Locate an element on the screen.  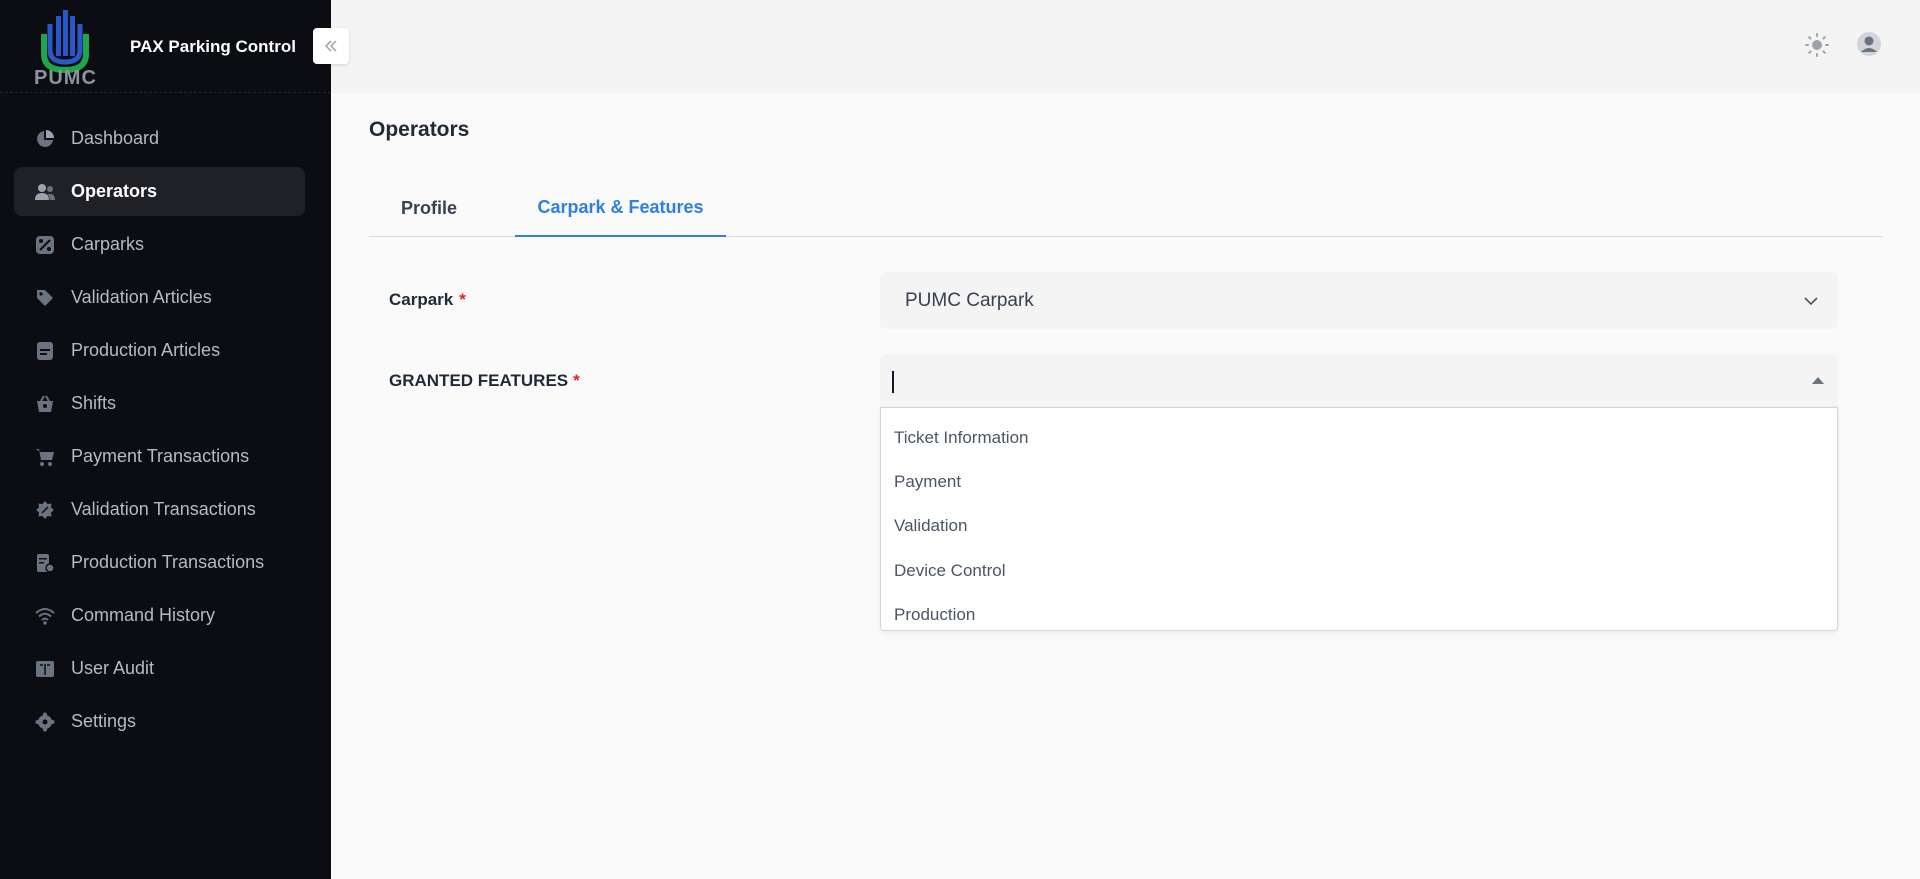
sidebar-item-label: Carparks is located at coordinates (108, 244).